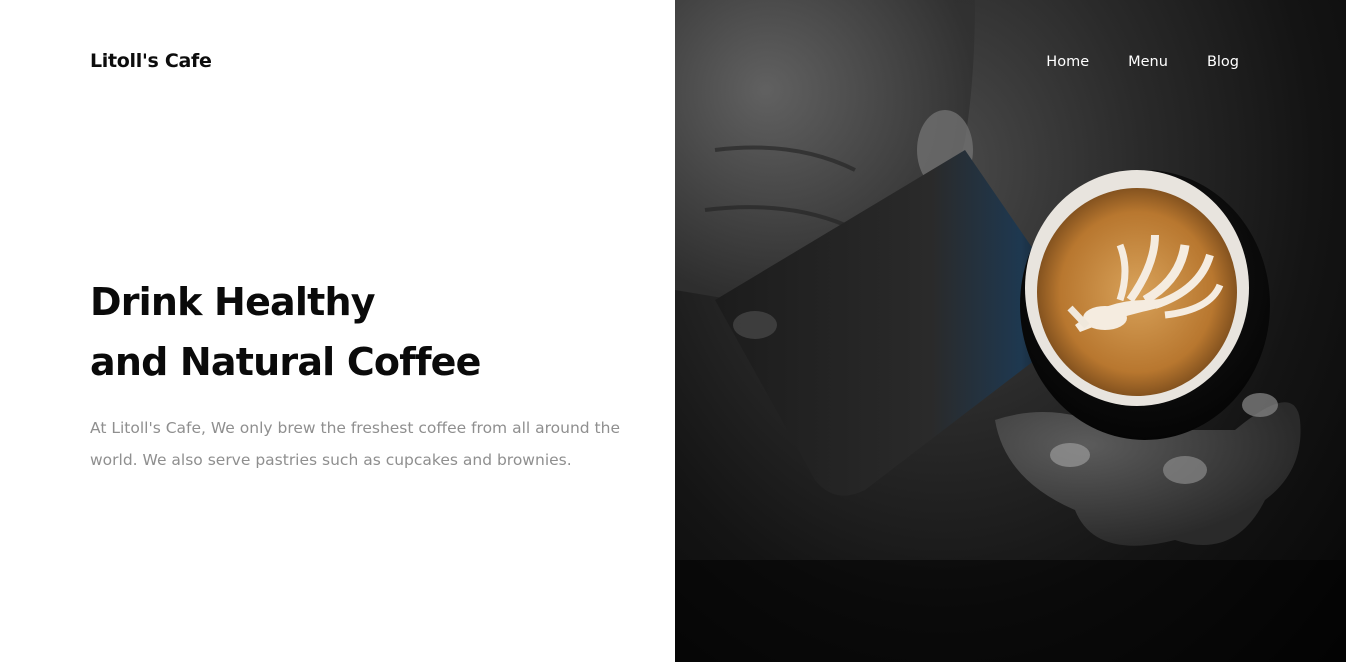  Describe the element at coordinates (1223, 62) in the screenshot. I see `nav-item-blog: Blog` at that location.